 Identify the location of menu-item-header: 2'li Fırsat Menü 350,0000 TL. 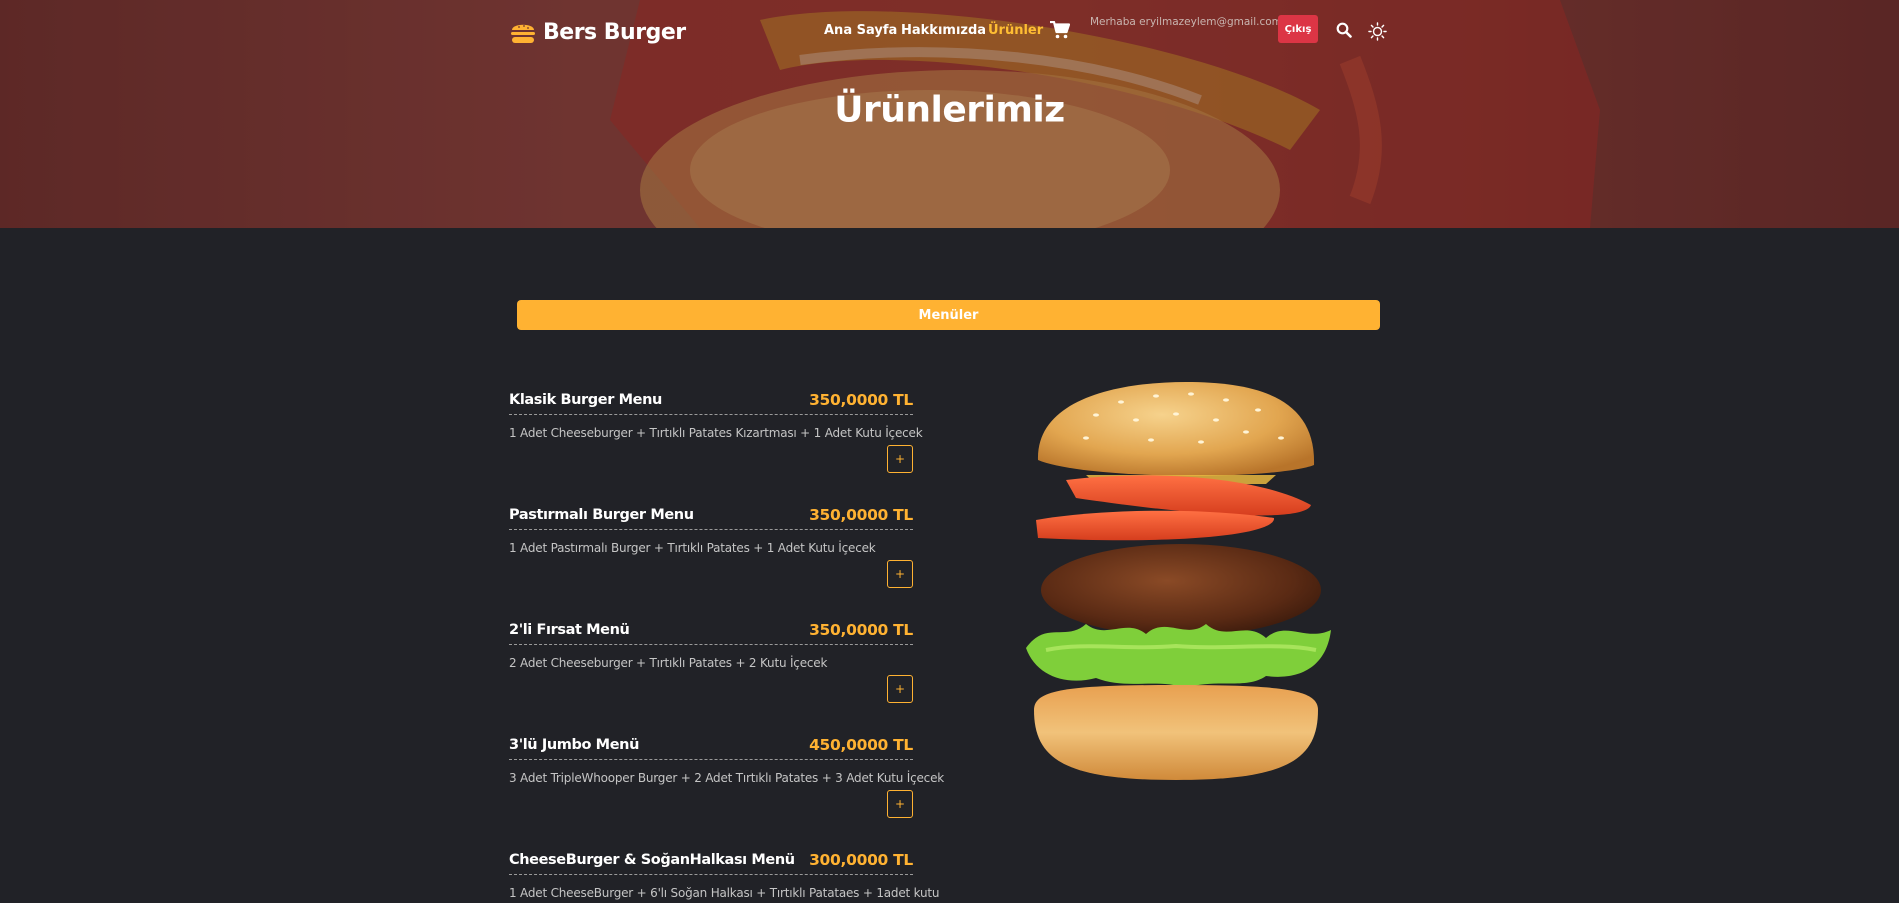
(711, 630).